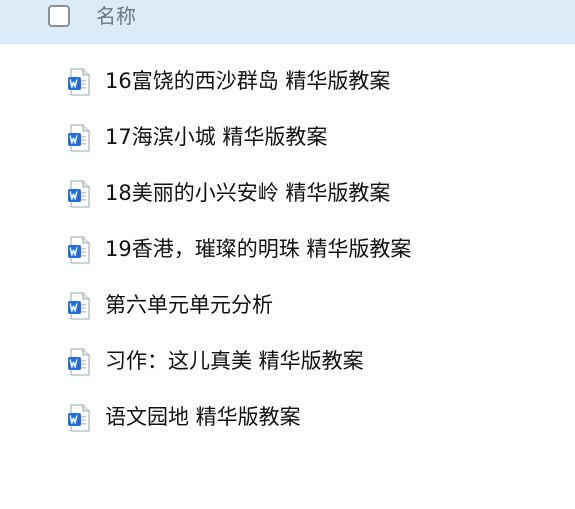 The image size is (575, 509). Describe the element at coordinates (59, 16) in the screenshot. I see `select-all-checkbox` at that location.